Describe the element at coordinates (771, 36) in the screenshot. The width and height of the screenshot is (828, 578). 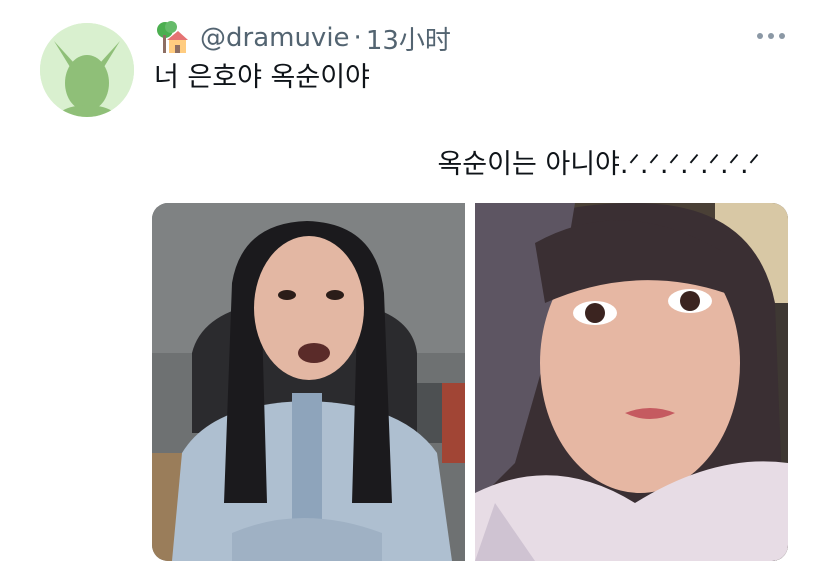
I see `more-horizontal-icon` at that location.